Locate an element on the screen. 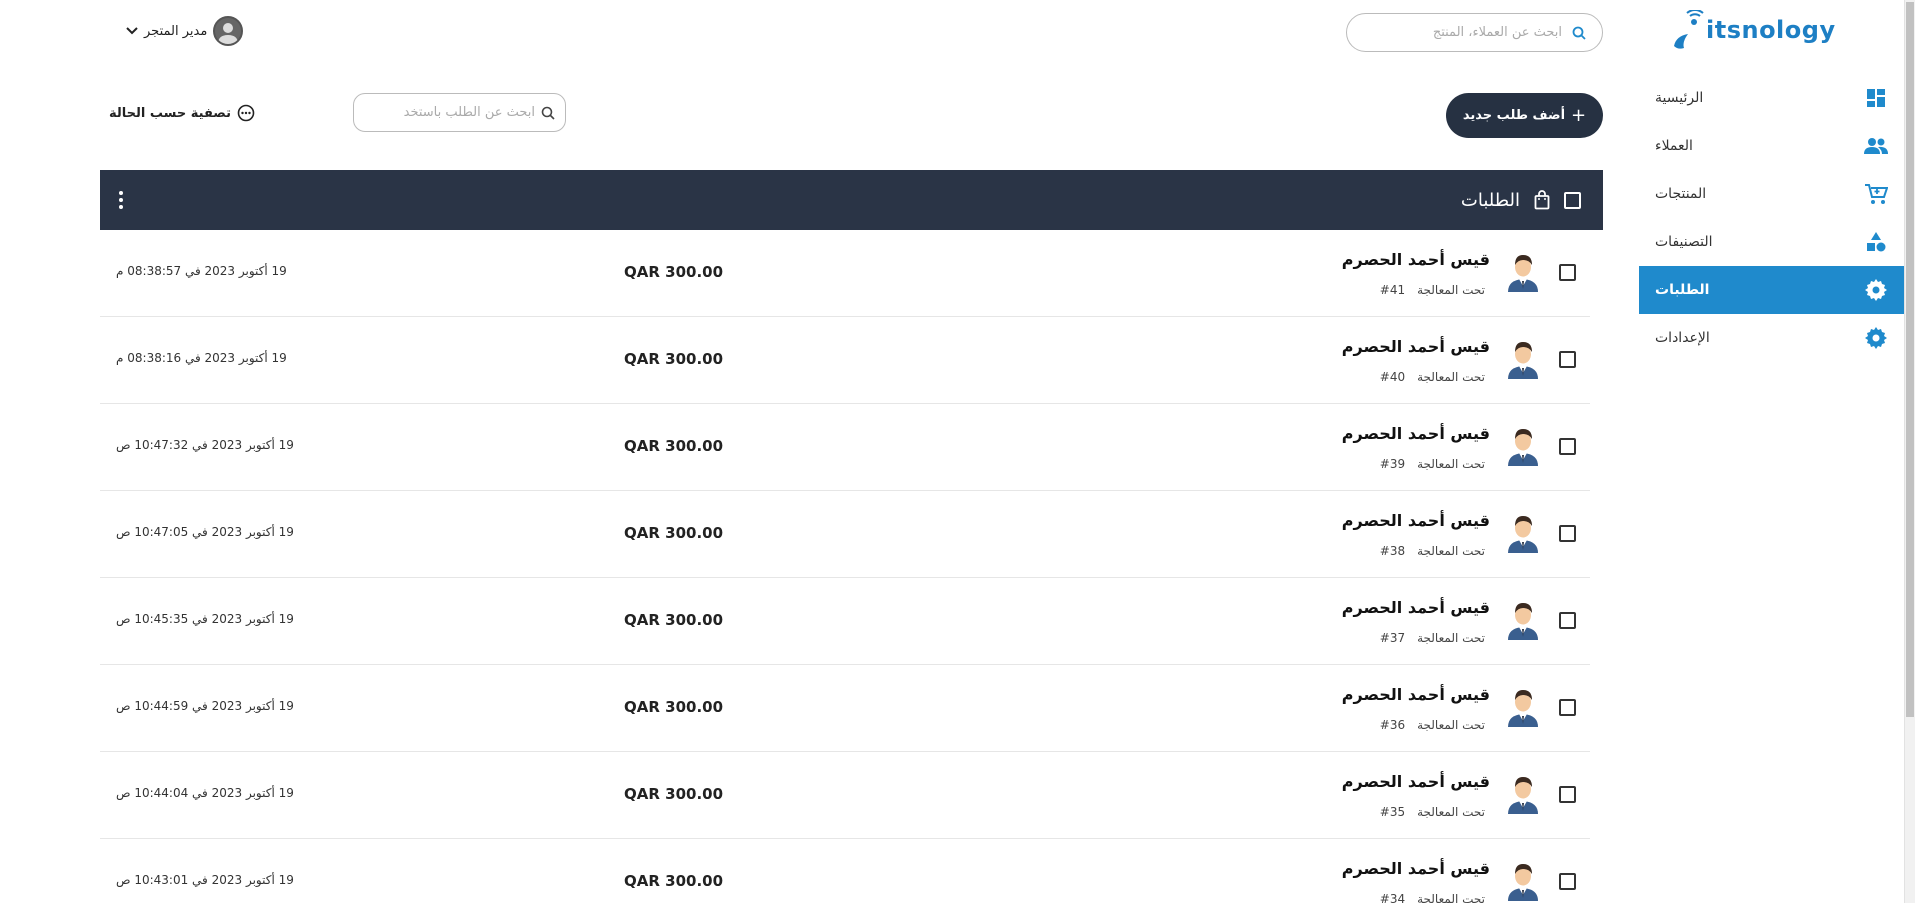 This screenshot has height=903, width=1915. user-name: مدير المتجر is located at coordinates (176, 31).